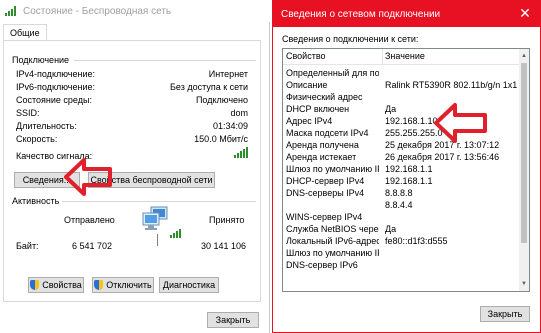 This screenshot has width=541, height=333. What do you see at coordinates (25, 32) in the screenshot?
I see `tab-general: Общие` at bounding box center [25, 32].